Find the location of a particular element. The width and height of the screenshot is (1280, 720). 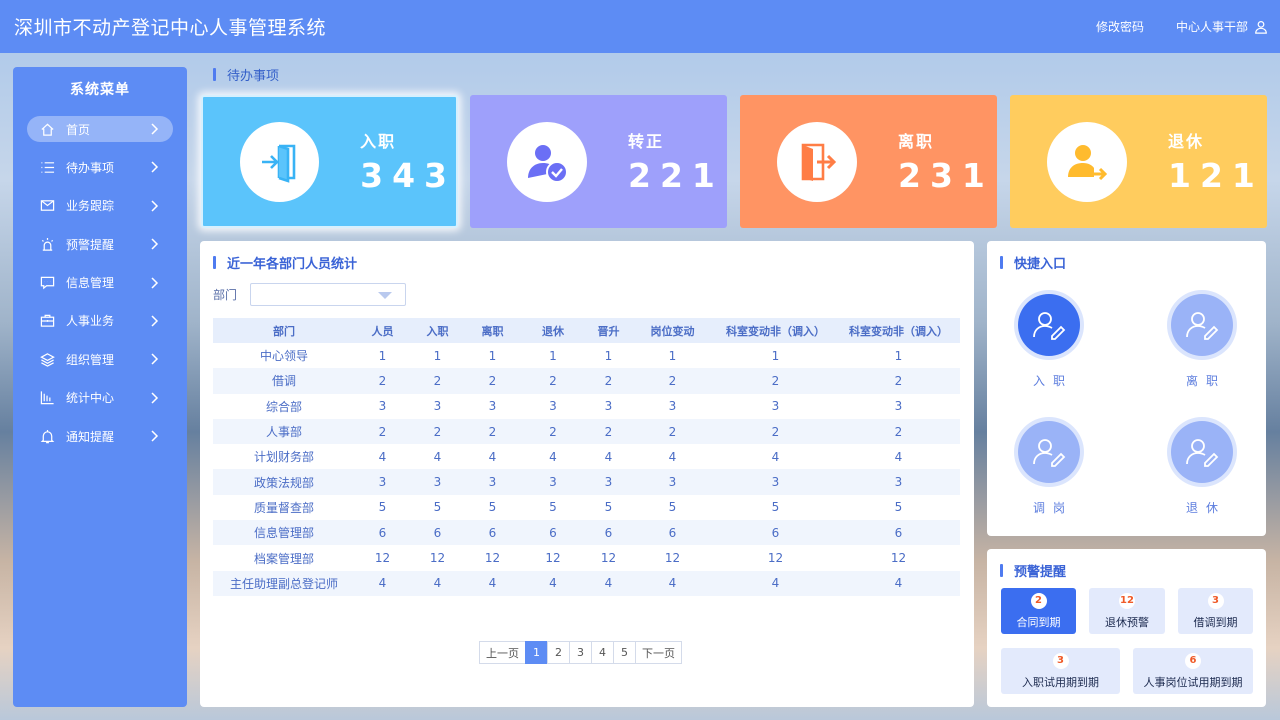

user-menu: 中心人事干部 is located at coordinates (1222, 26).